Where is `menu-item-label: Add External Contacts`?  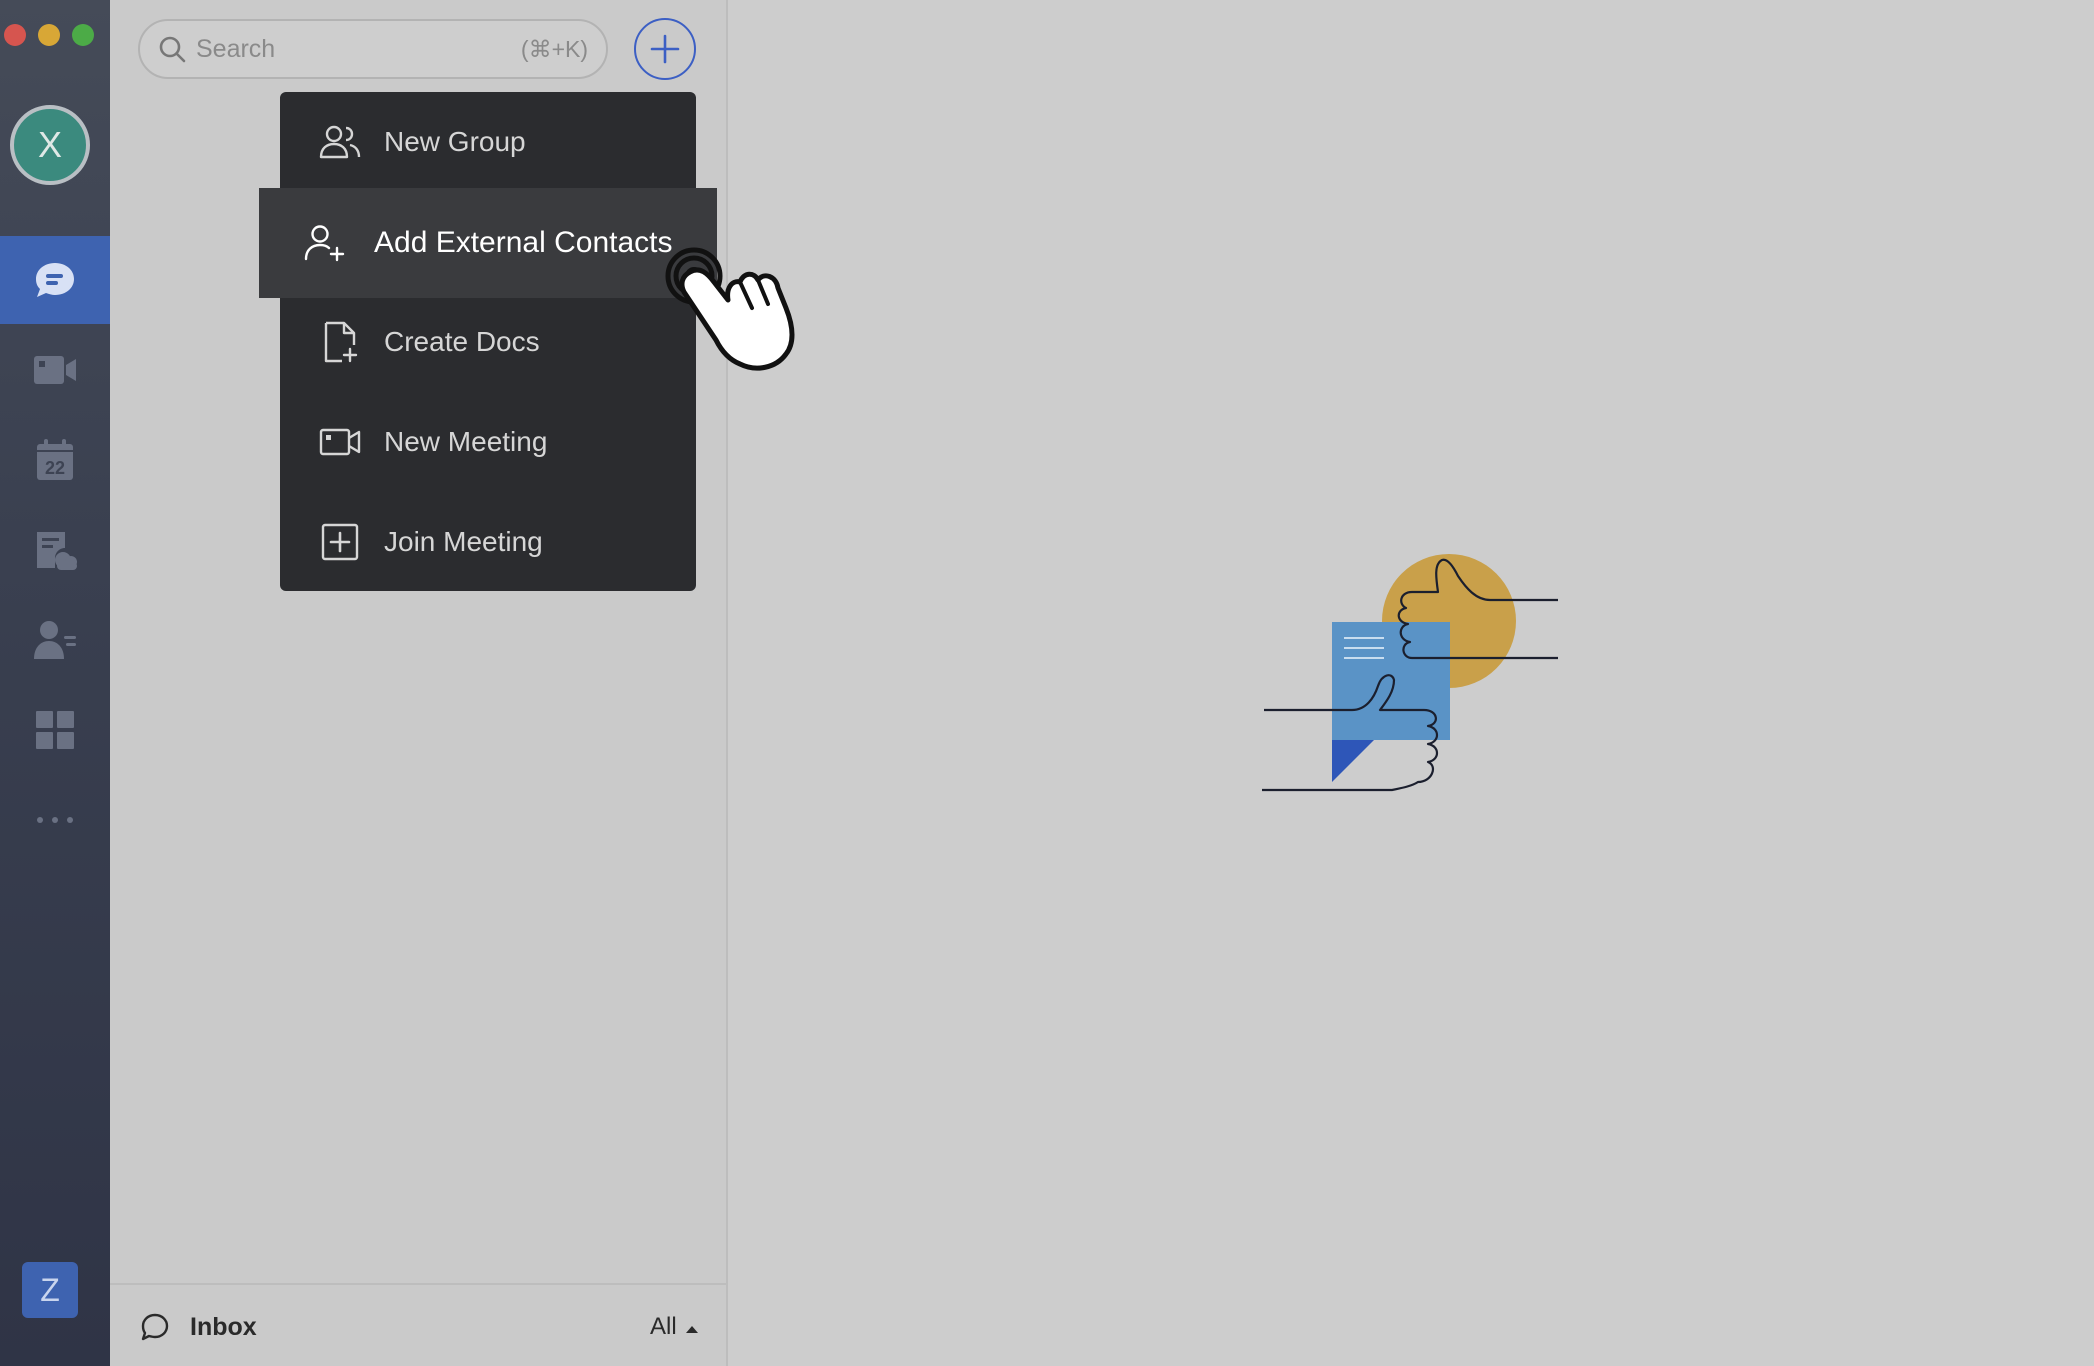
menu-item-label: Add External Contacts is located at coordinates (523, 242).